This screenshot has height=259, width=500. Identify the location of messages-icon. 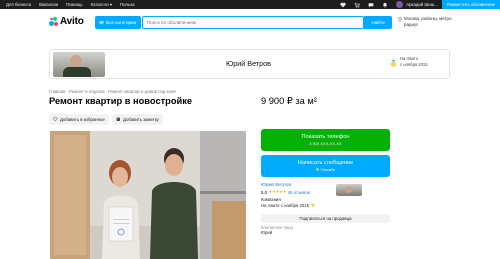
(371, 4).